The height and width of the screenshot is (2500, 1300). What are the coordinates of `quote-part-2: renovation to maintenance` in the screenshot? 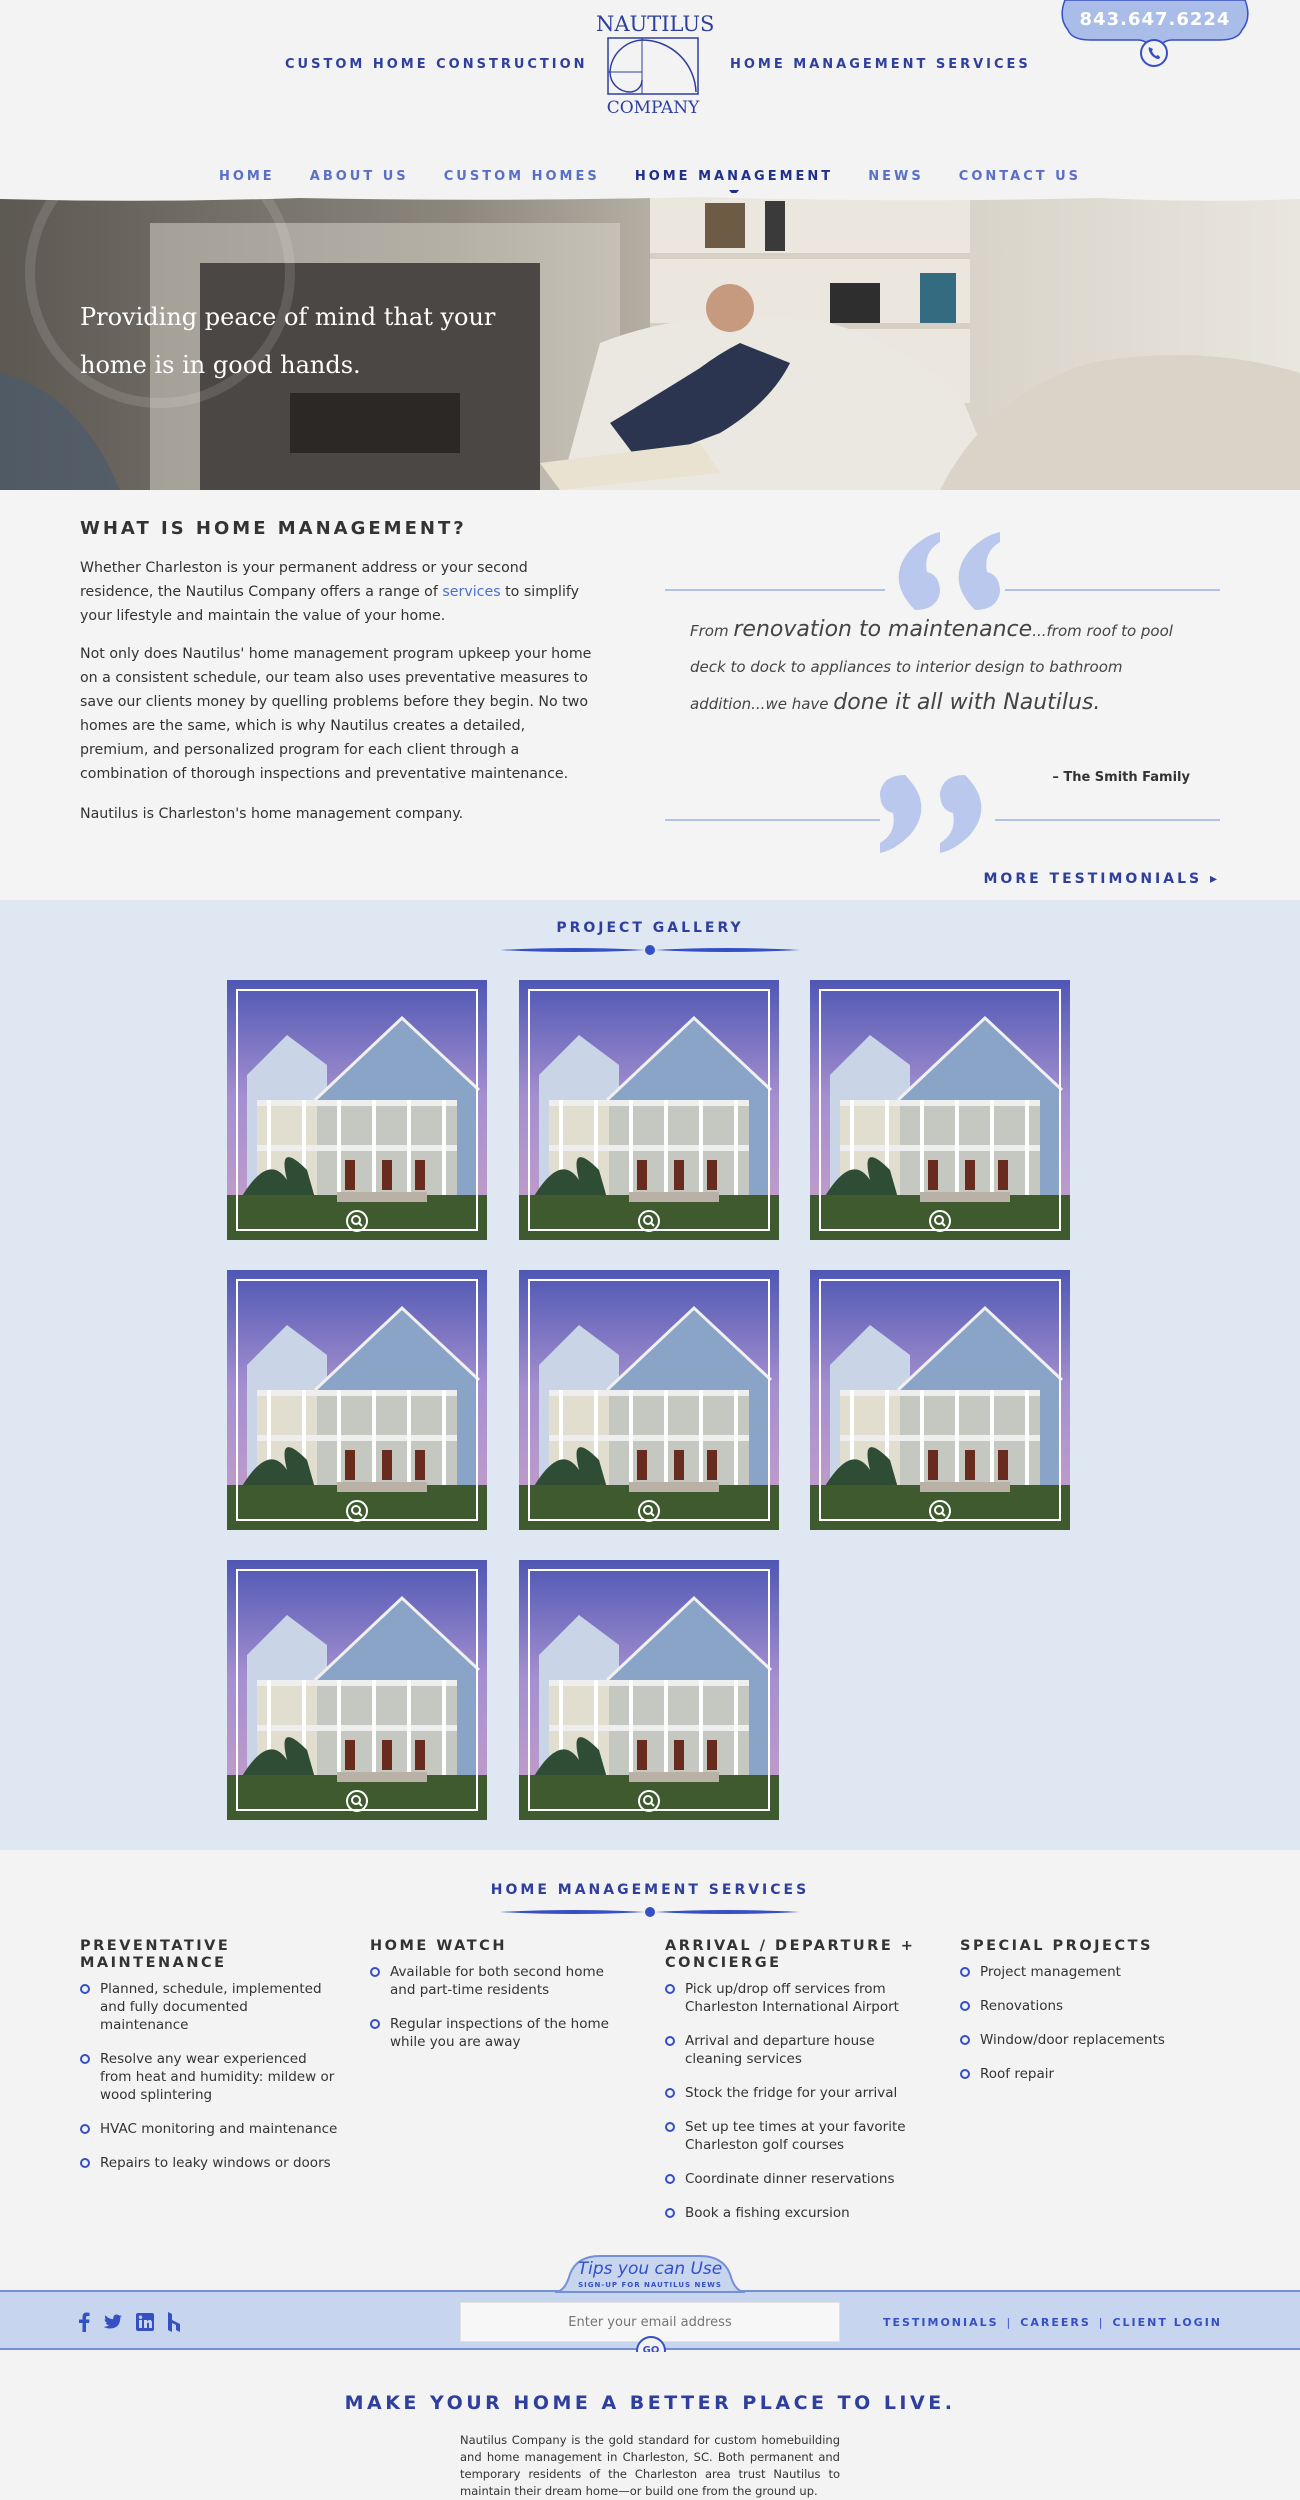 It's located at (883, 629).